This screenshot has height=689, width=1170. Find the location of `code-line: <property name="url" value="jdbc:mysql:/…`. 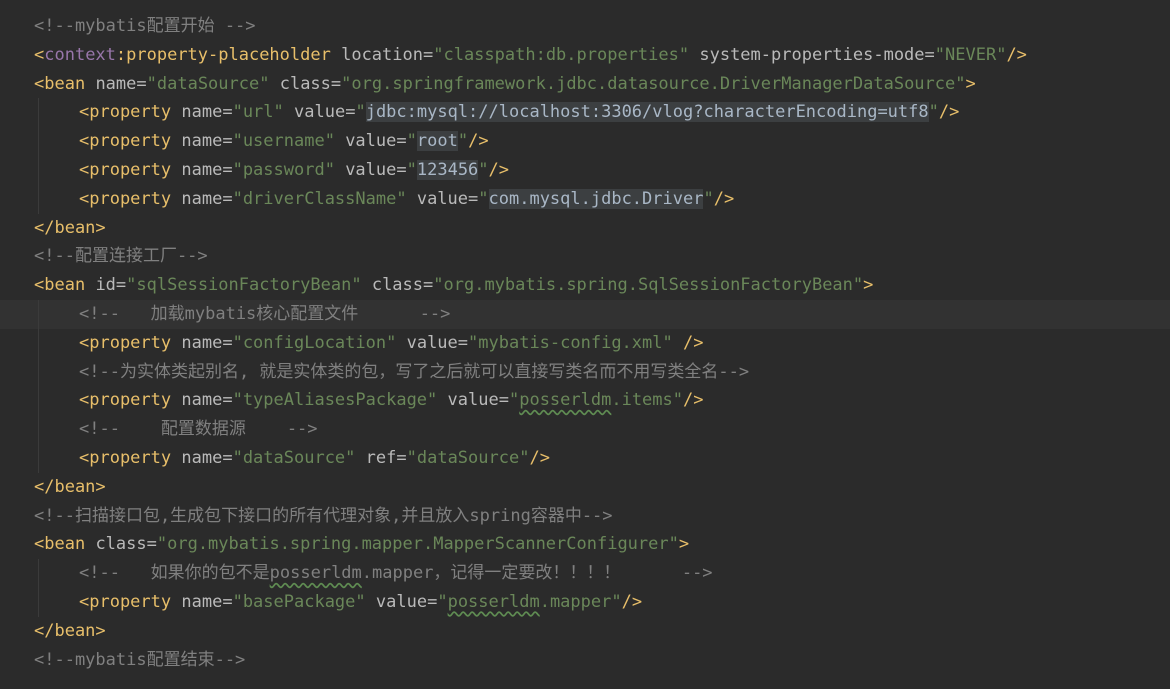

code-line: <property name="url" value="jdbc:mysql:/… is located at coordinates (585, 113).